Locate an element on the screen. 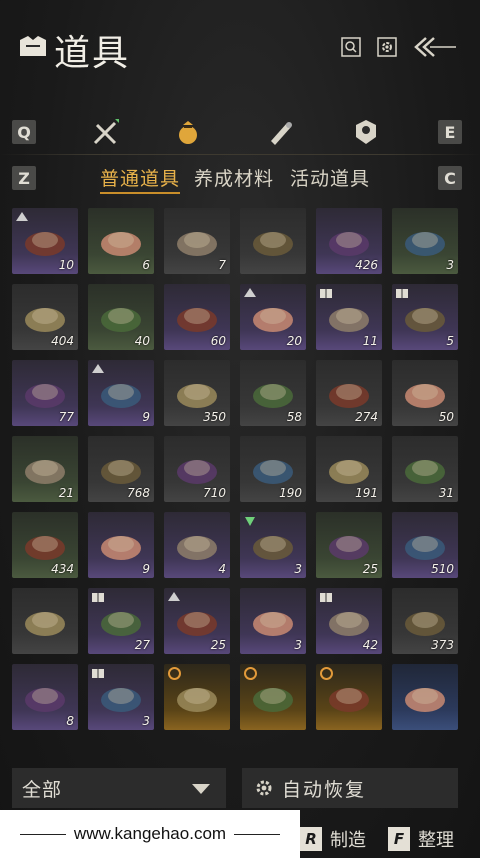  blue-card-icon is located at coordinates (425, 700).